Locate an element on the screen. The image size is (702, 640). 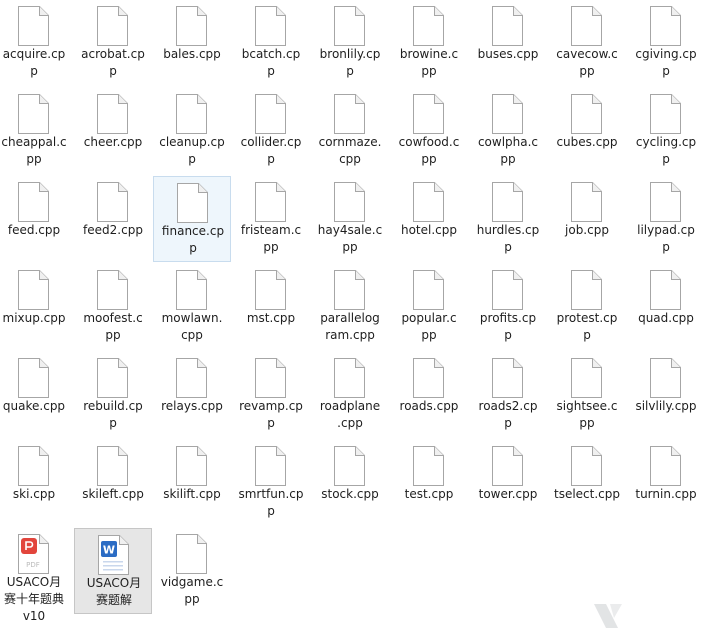
file-item: mixup.cpp is located at coordinates (36, 307).